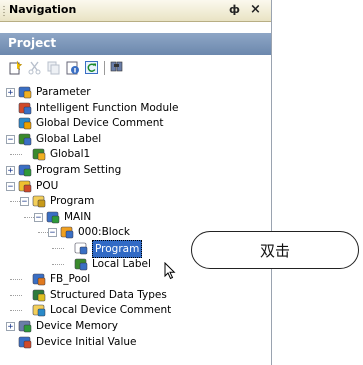  I want to click on properties-icon, so click(72, 67).